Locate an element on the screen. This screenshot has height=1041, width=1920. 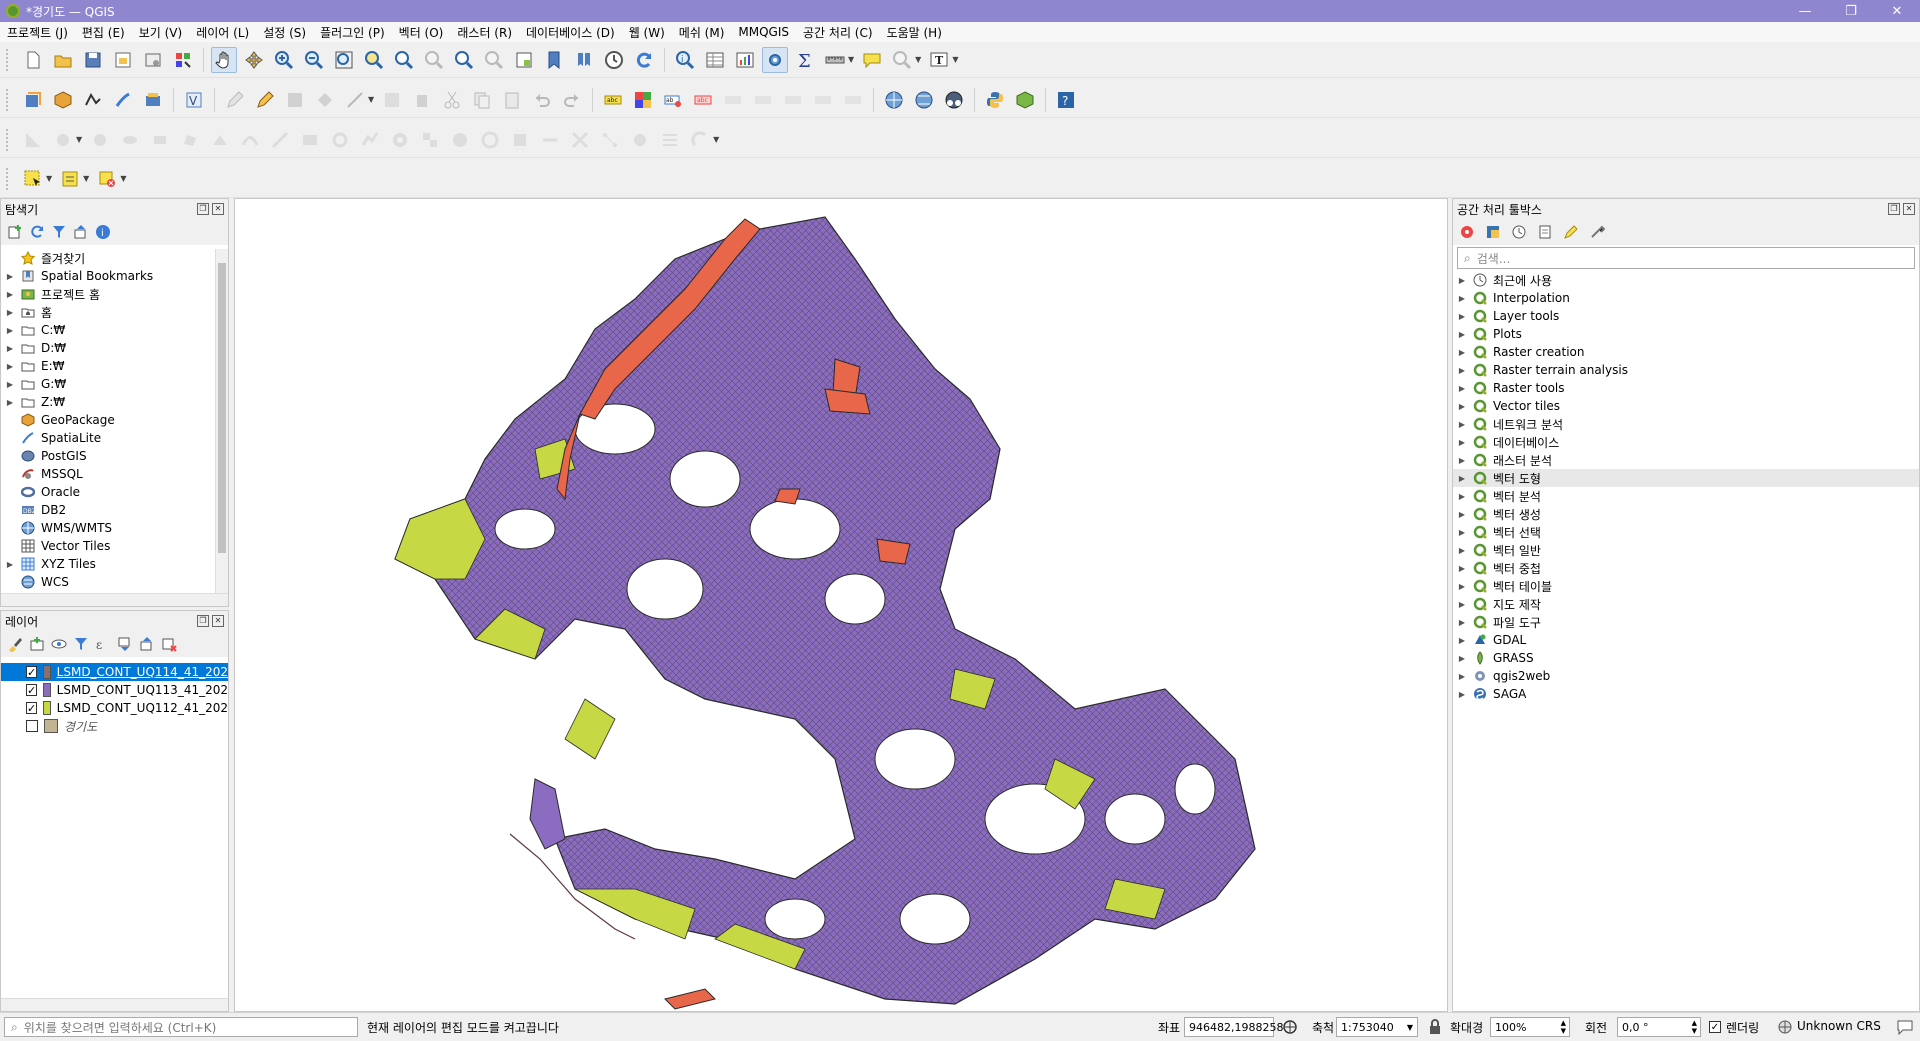
add-wms-layer-icon is located at coordinates (894, 100).